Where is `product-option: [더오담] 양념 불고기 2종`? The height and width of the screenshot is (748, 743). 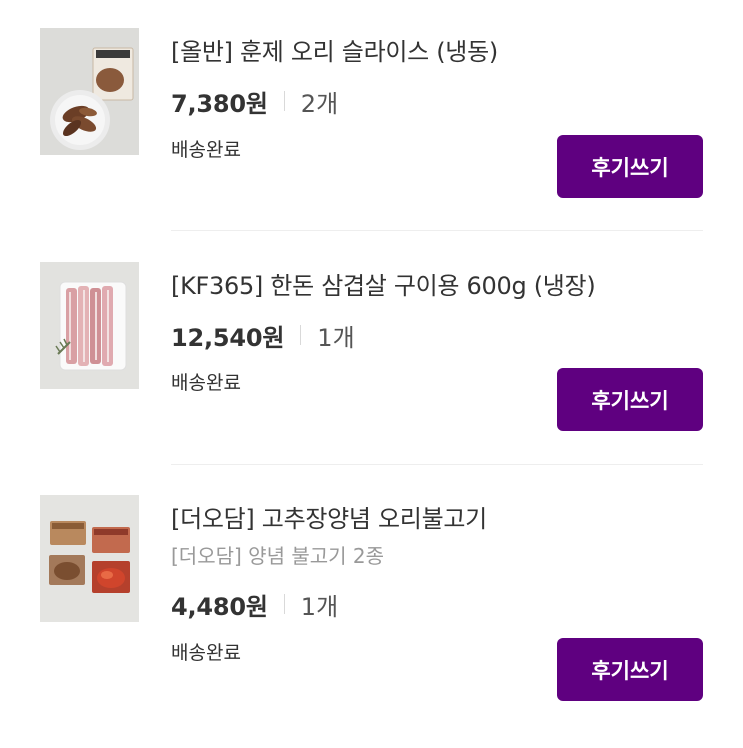 product-option: [더오담] 양념 불고기 2종 is located at coordinates (278, 556).